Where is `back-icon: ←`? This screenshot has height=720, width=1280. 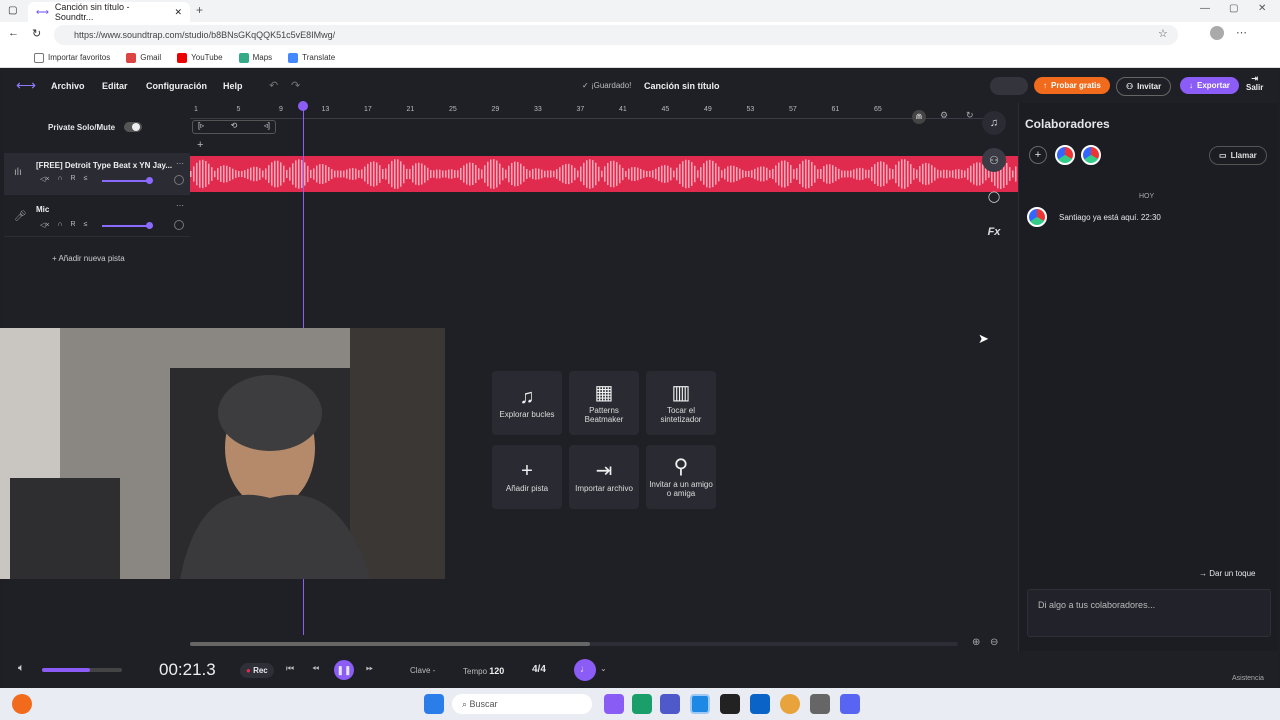 back-icon: ← is located at coordinates (13, 33).